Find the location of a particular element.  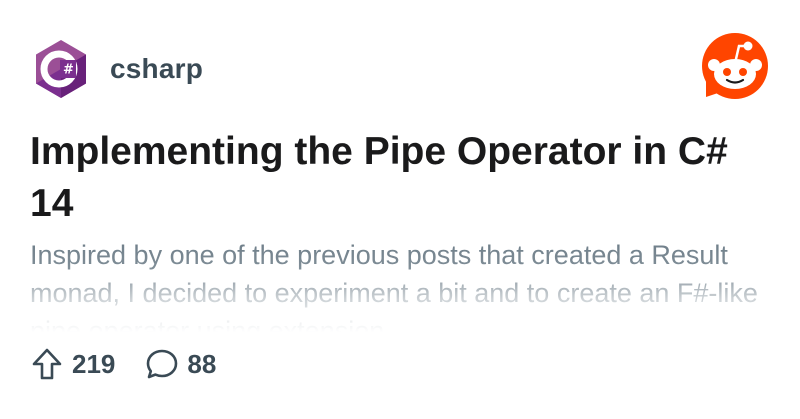

subreddit-name: csharp is located at coordinates (156, 69).